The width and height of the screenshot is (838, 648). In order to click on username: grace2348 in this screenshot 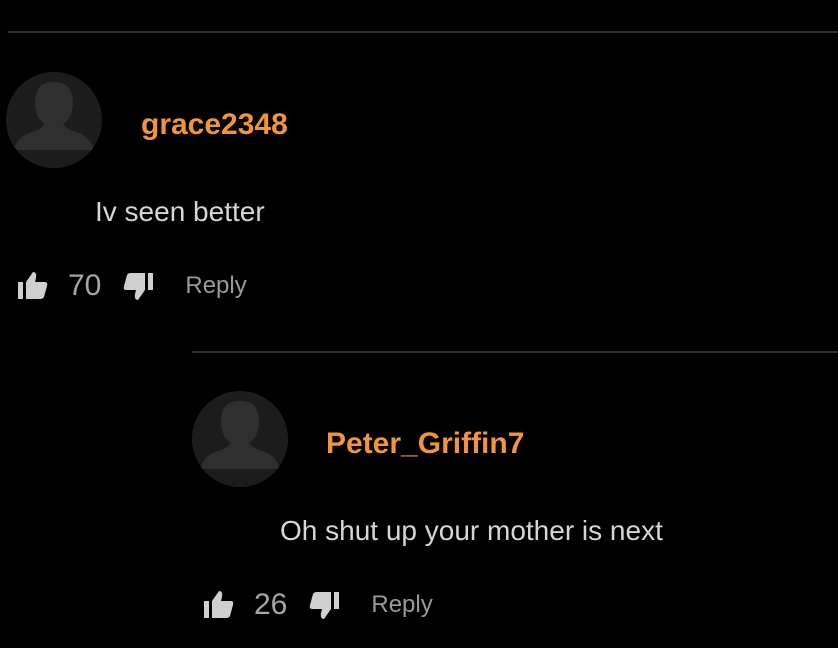, I will do `click(214, 125)`.